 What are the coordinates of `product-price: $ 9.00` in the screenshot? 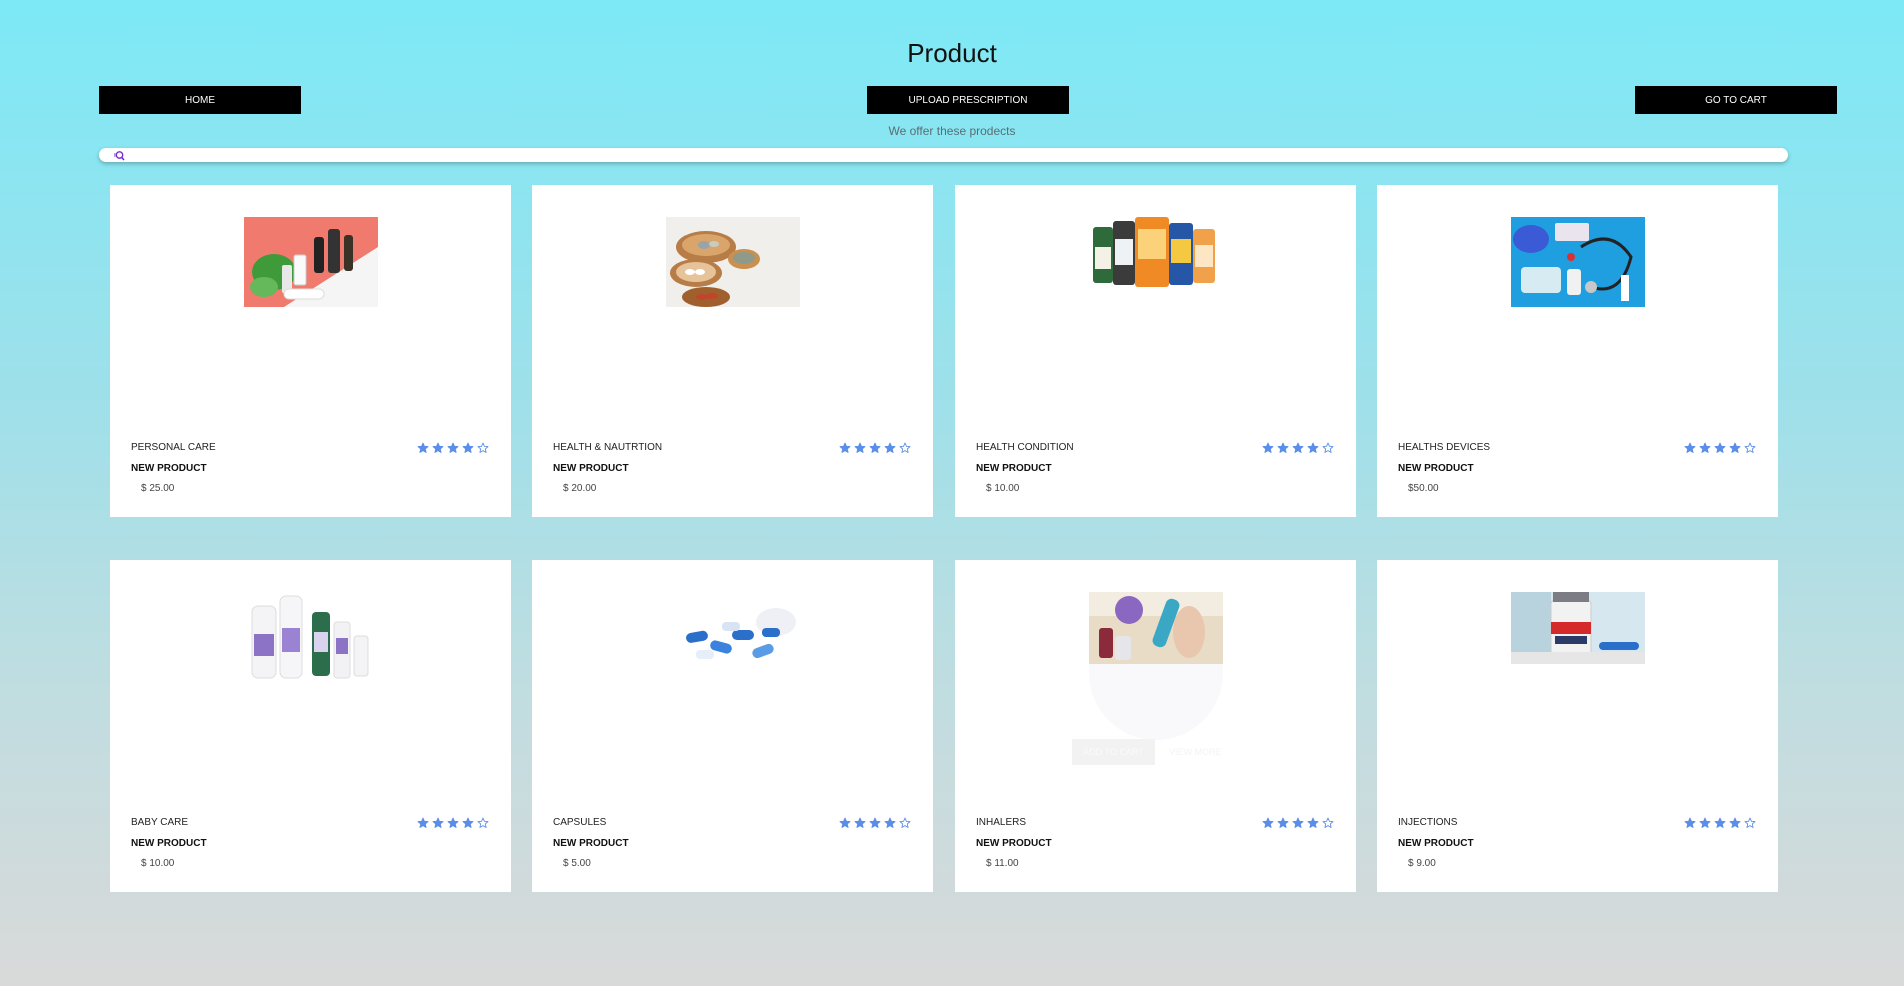 It's located at (1422, 863).